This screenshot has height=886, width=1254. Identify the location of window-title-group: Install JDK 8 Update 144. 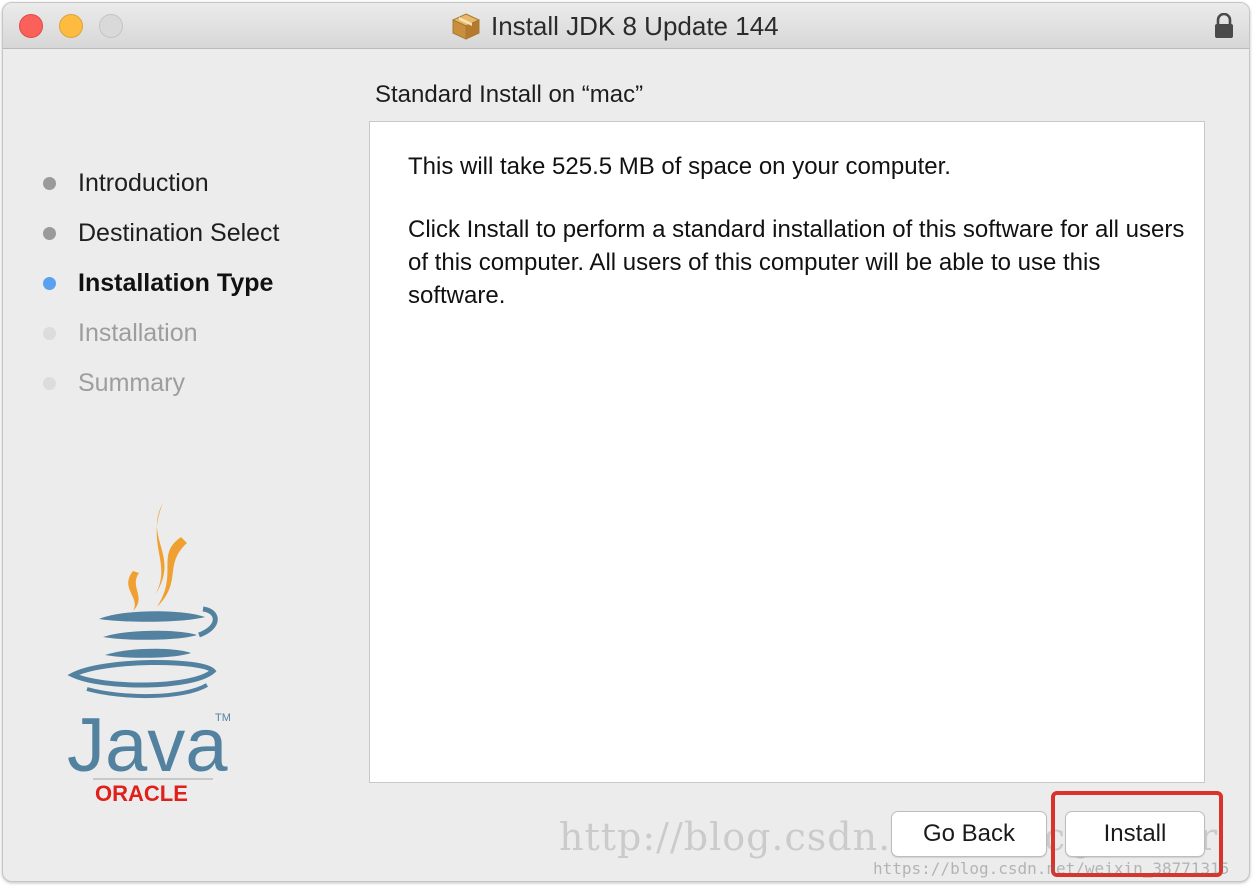
(615, 26).